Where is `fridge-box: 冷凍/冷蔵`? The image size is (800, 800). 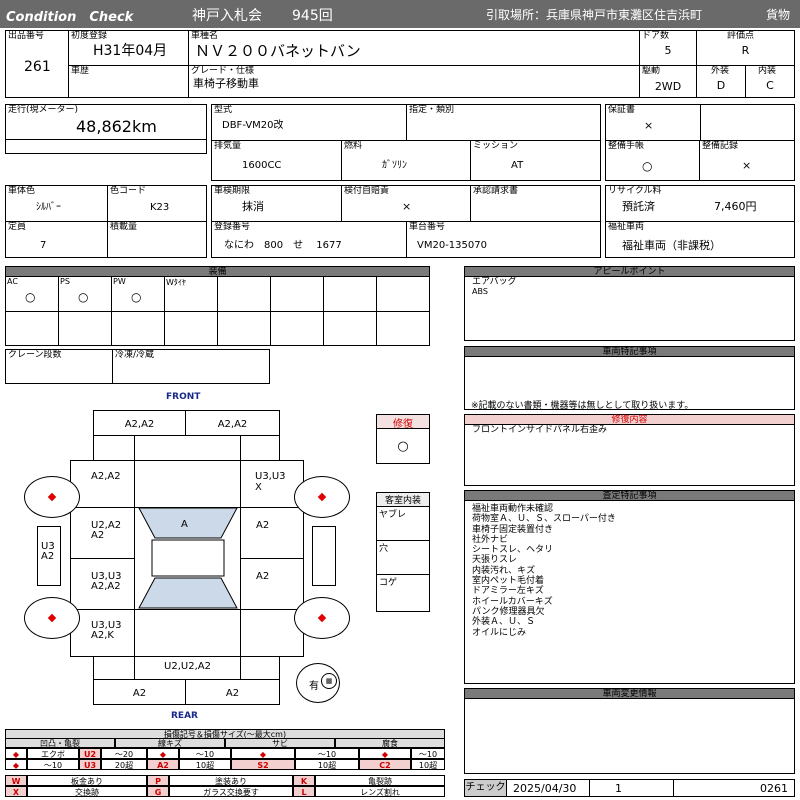
fridge-box: 冷凍/冷蔵 is located at coordinates (191, 366).